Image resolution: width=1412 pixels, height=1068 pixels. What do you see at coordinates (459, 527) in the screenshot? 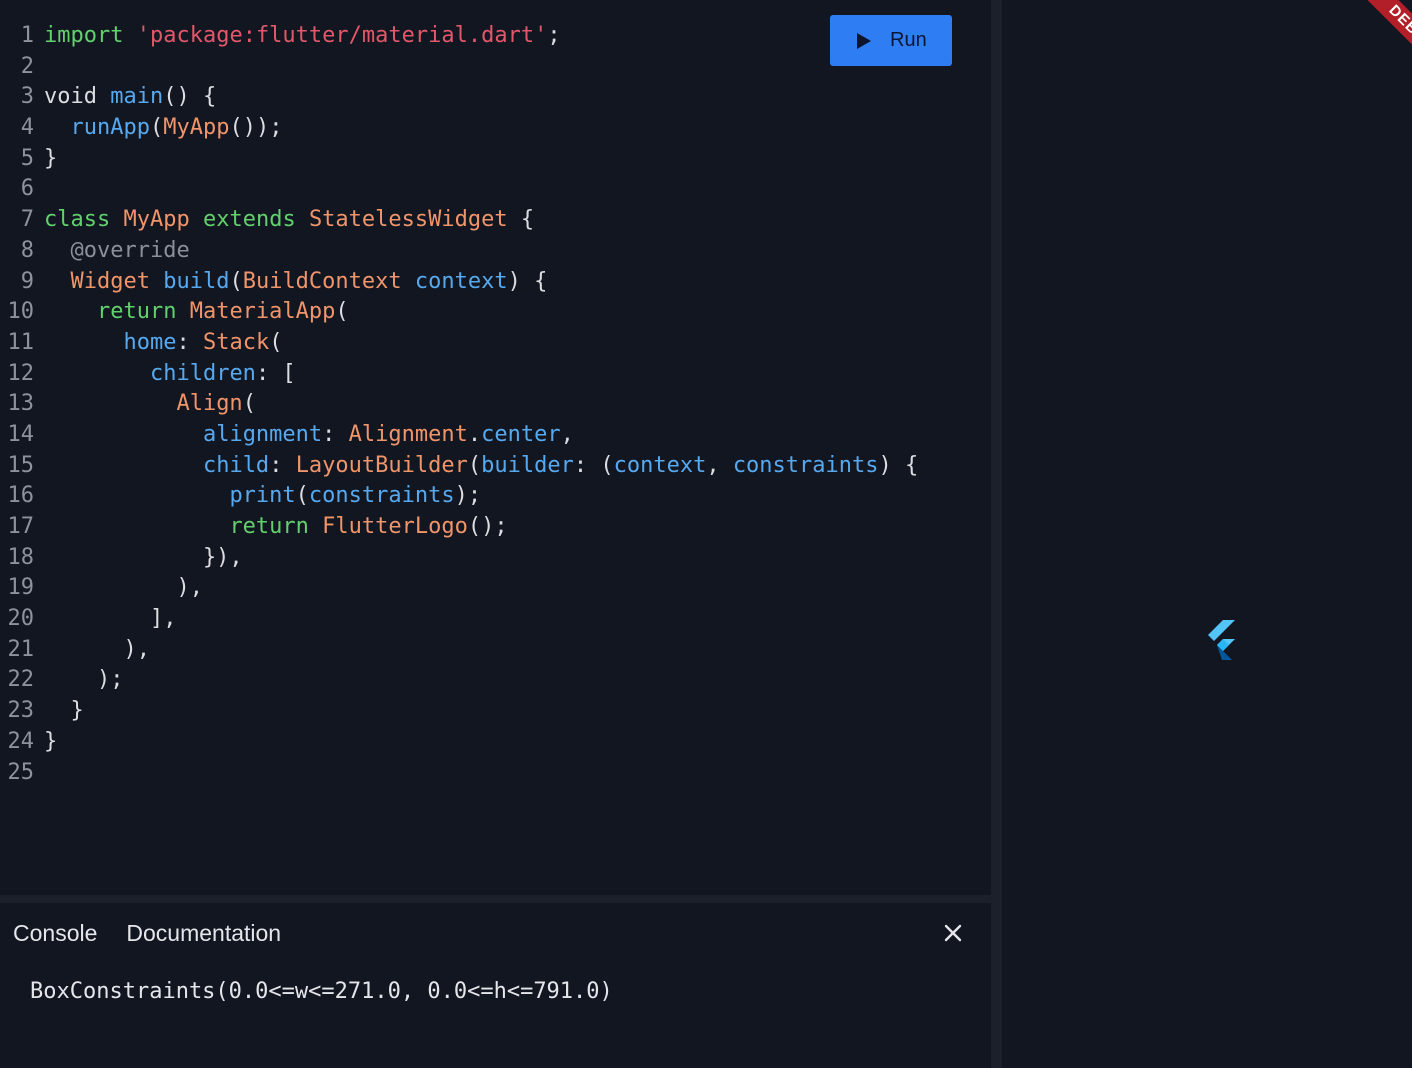
I see `code-line: 17 return FlutterLogo();` at bounding box center [459, 527].